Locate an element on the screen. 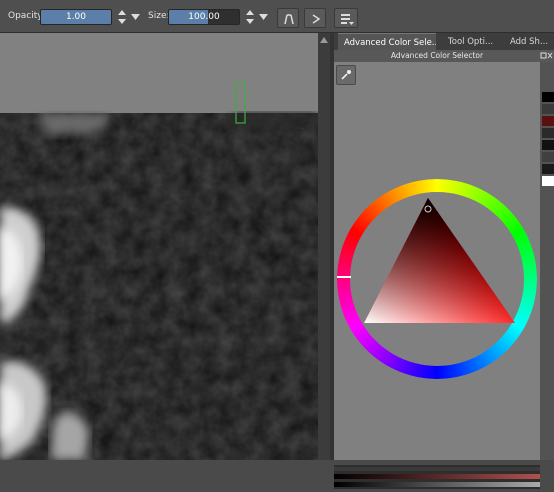 The height and width of the screenshot is (492, 554). wrap-around-button is located at coordinates (288, 18).